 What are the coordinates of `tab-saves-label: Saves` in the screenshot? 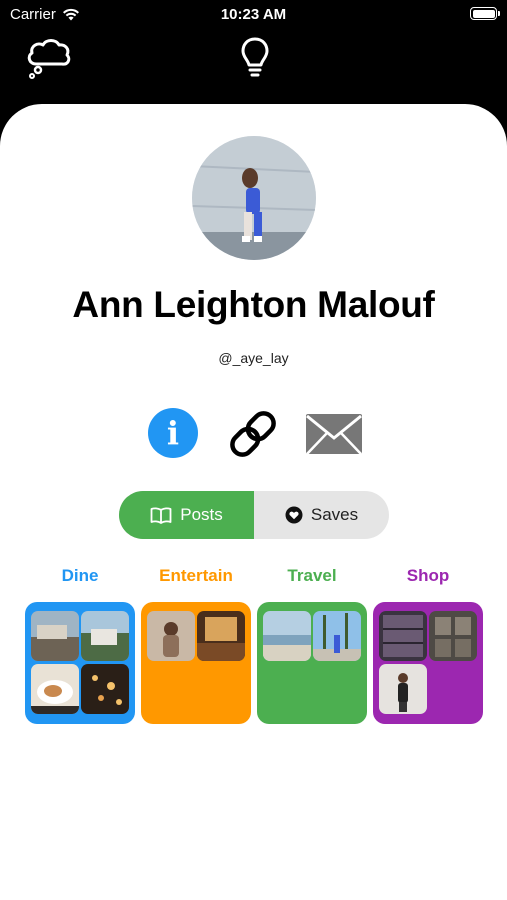 It's located at (334, 514).